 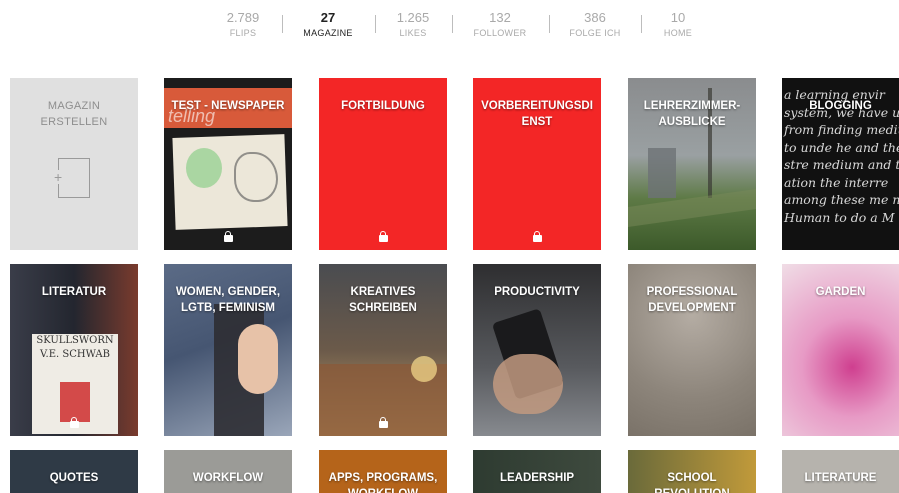 I want to click on stat-magazine: 27 MAGAZINE, so click(x=328, y=24).